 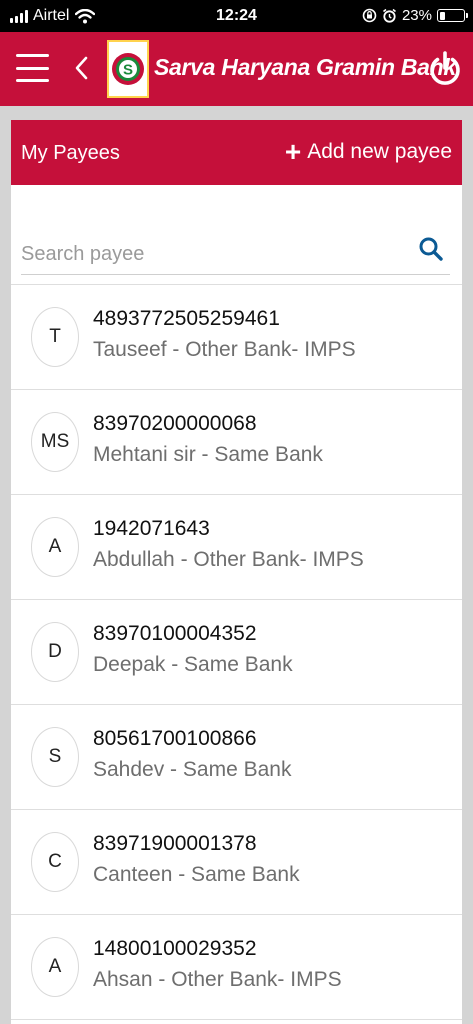 I want to click on page-title: My Payees, so click(x=70, y=153).